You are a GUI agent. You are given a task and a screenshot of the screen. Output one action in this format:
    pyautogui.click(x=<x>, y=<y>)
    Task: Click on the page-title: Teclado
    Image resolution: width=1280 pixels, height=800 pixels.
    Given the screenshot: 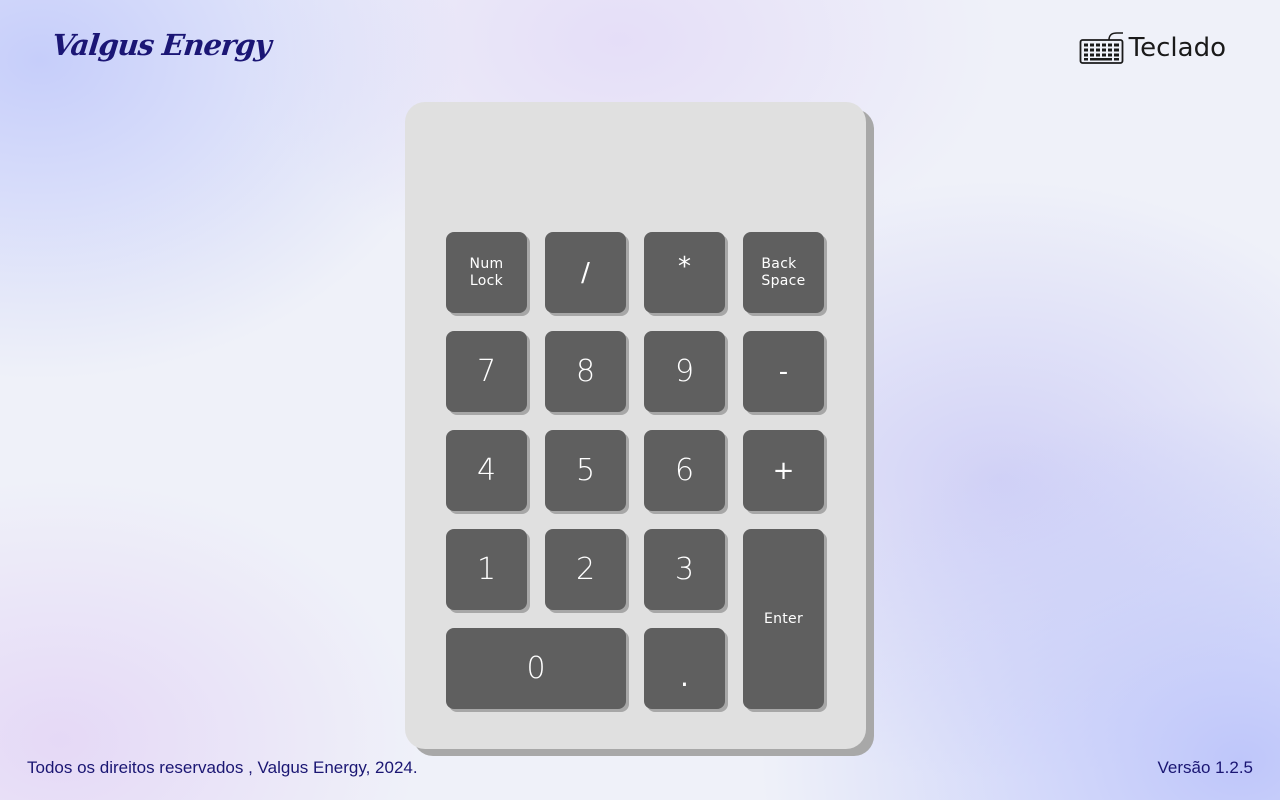 What is the action you would take?
    pyautogui.click(x=1177, y=48)
    